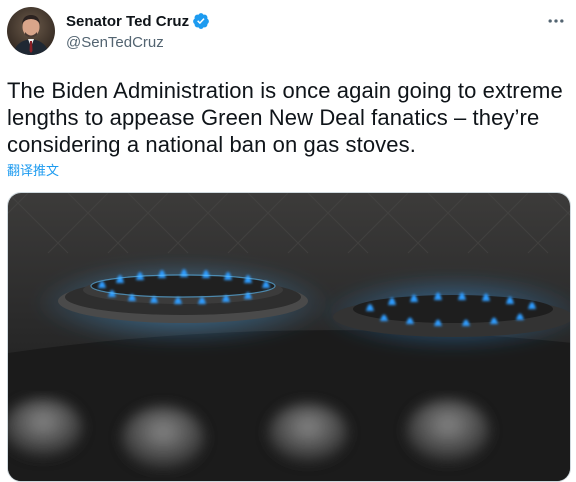 This screenshot has height=482, width=576. I want to click on avatar-image, so click(31, 31).